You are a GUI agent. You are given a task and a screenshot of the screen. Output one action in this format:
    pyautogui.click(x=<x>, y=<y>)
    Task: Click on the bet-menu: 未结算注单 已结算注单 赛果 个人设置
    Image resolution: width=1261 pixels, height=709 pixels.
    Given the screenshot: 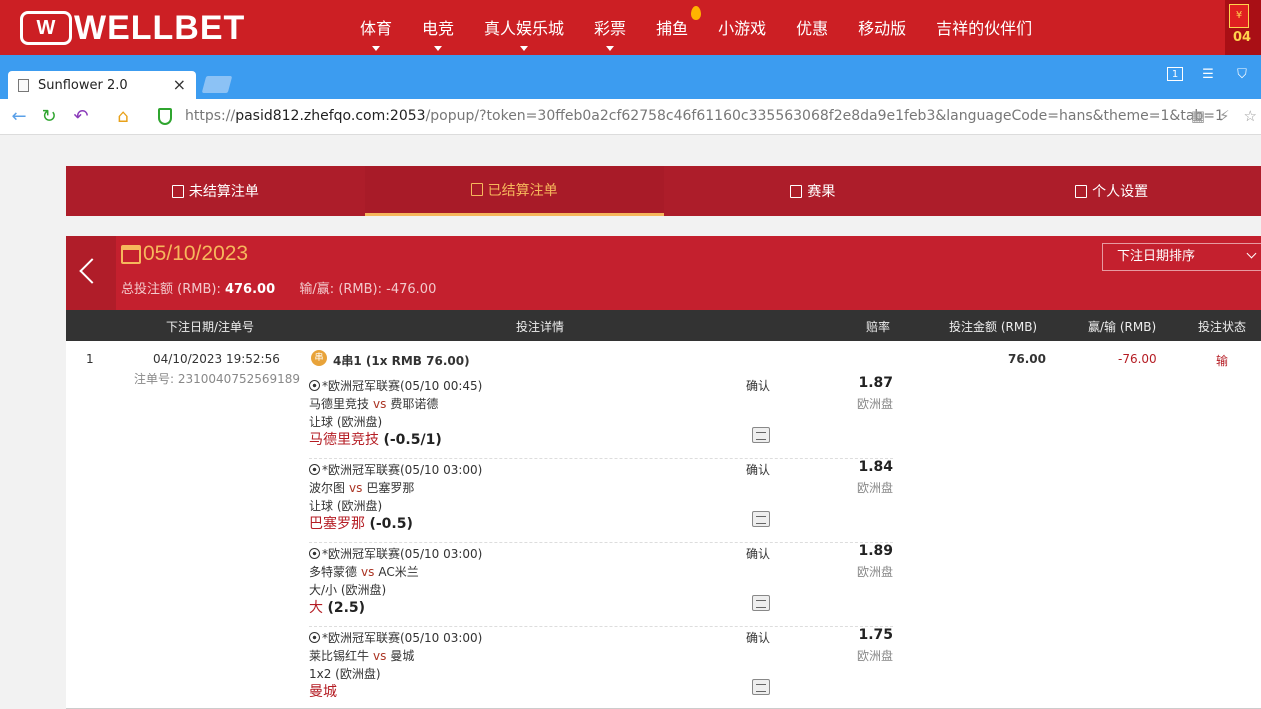 What is the action you would take?
    pyautogui.click(x=663, y=191)
    